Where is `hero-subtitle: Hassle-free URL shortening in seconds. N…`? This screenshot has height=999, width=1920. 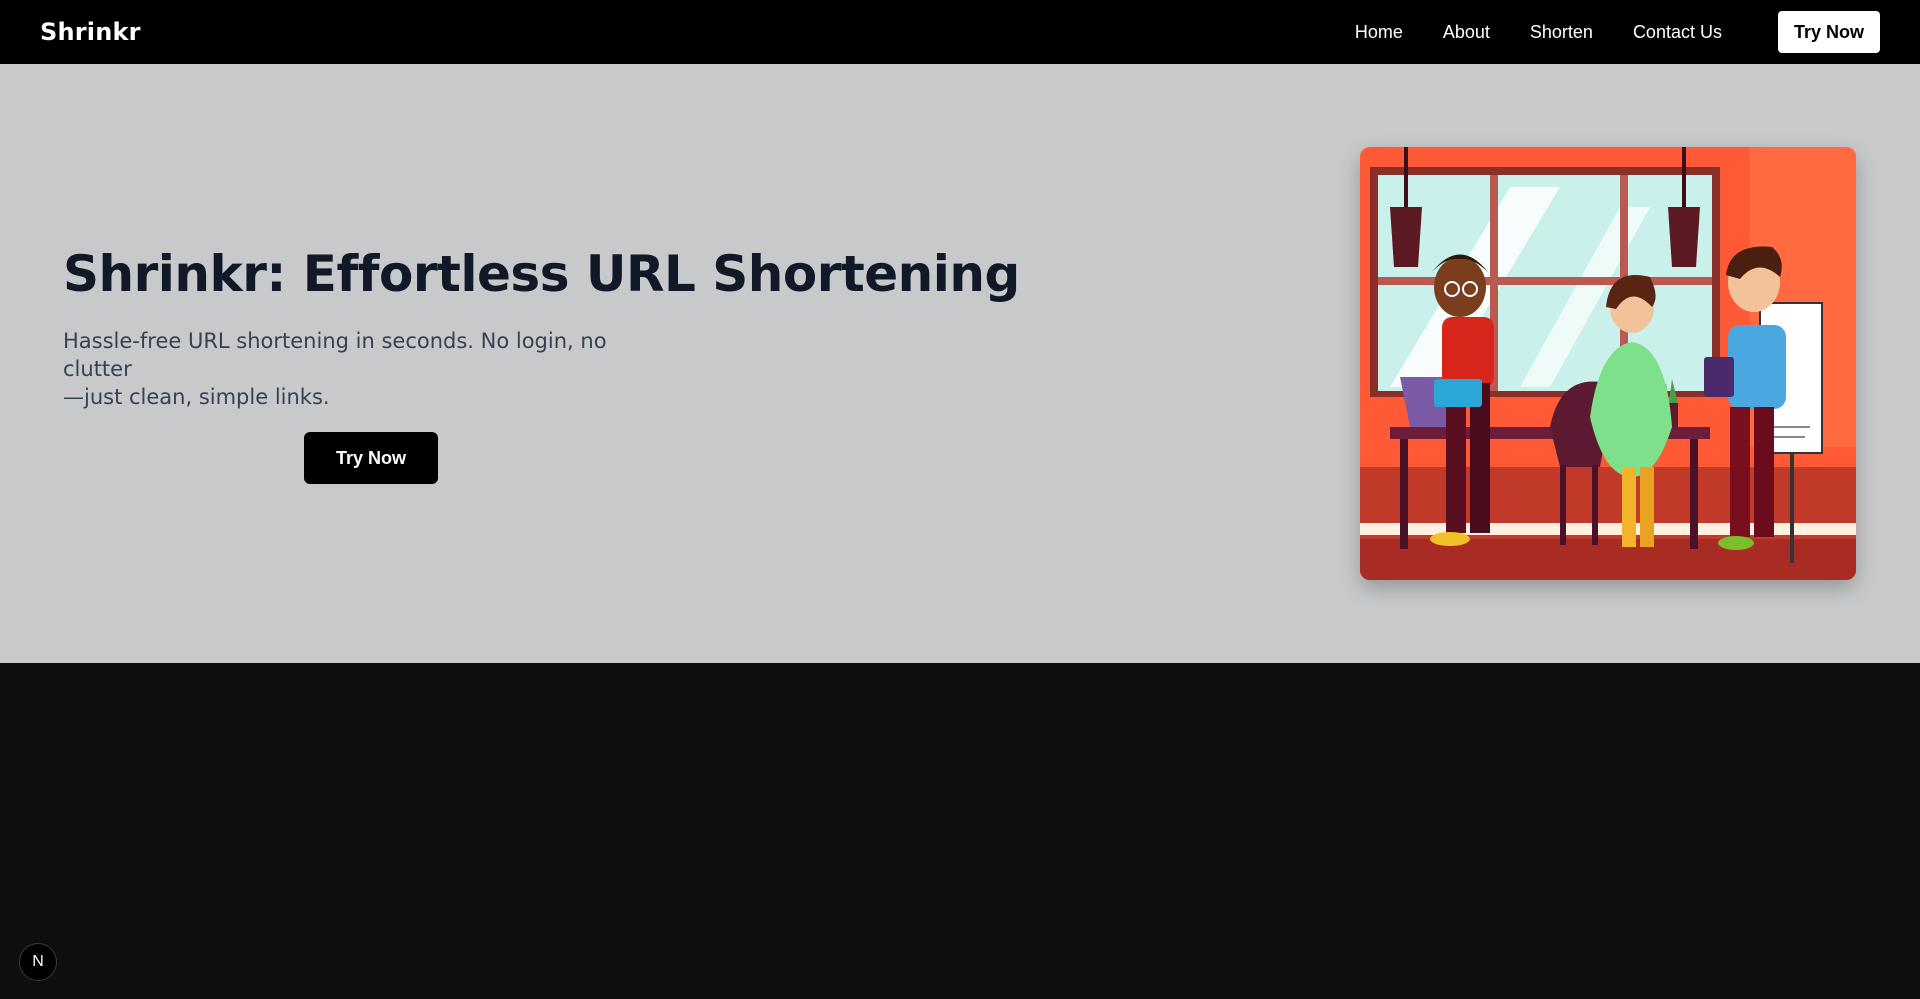 hero-subtitle: Hassle-free URL shortening in seconds. N… is located at coordinates (363, 369).